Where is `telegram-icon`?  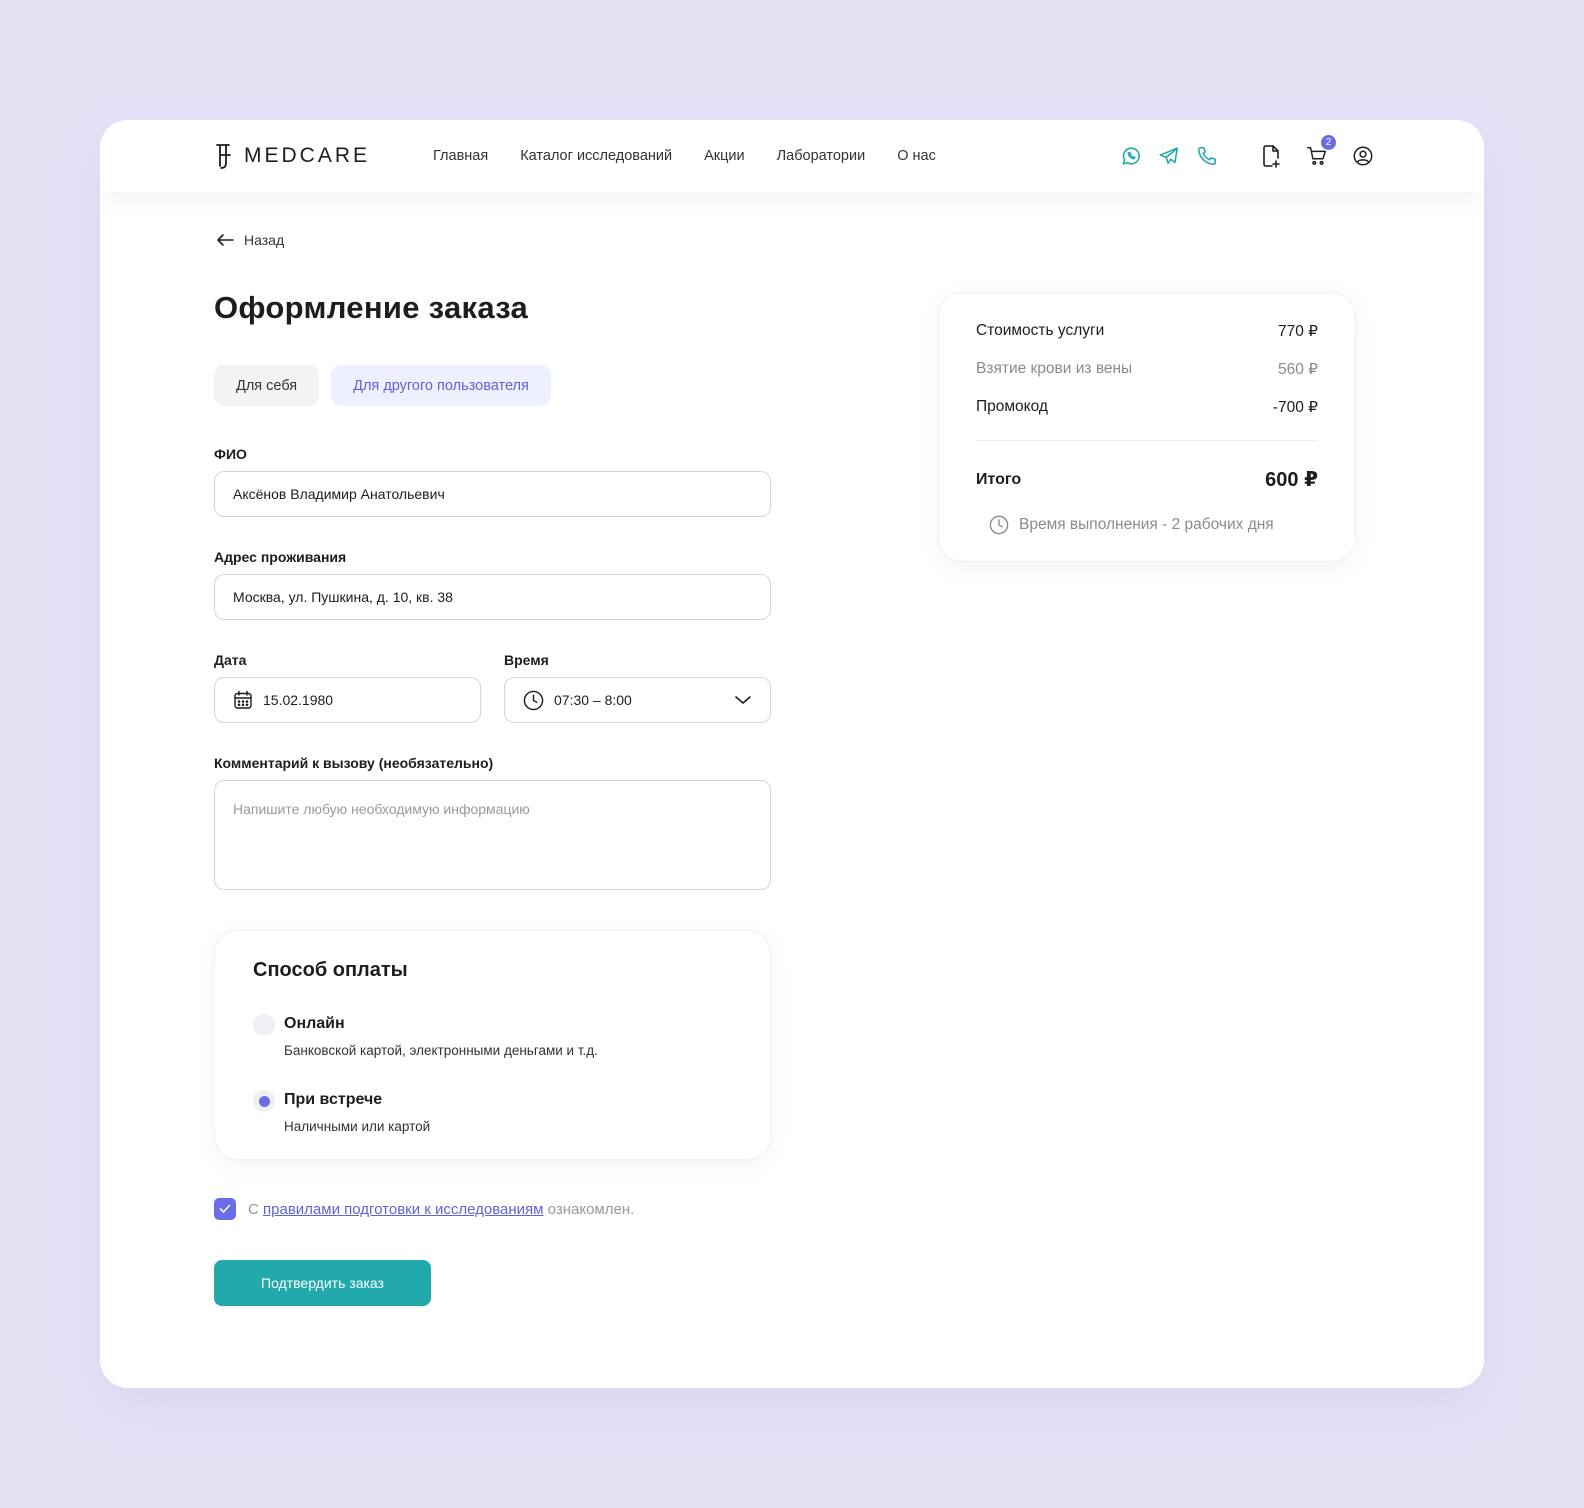
telegram-icon is located at coordinates (1169, 156).